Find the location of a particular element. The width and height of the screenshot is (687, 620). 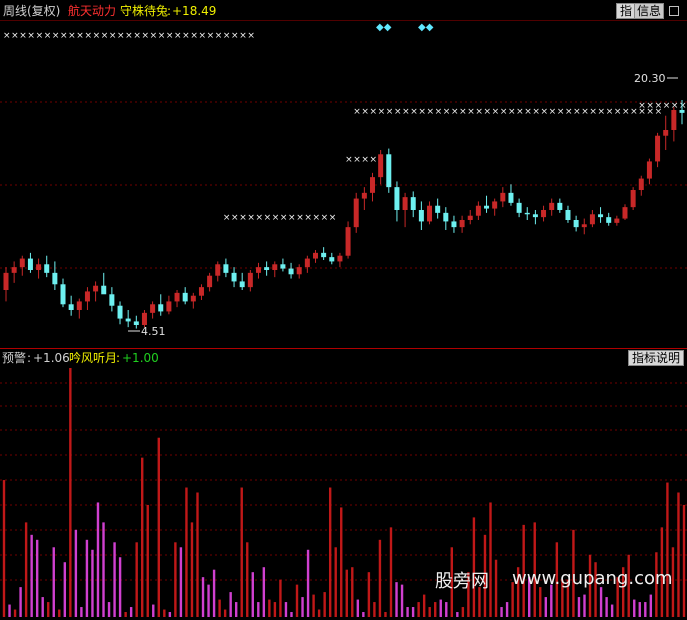

alert-value: +1.06 is located at coordinates (51, 358).